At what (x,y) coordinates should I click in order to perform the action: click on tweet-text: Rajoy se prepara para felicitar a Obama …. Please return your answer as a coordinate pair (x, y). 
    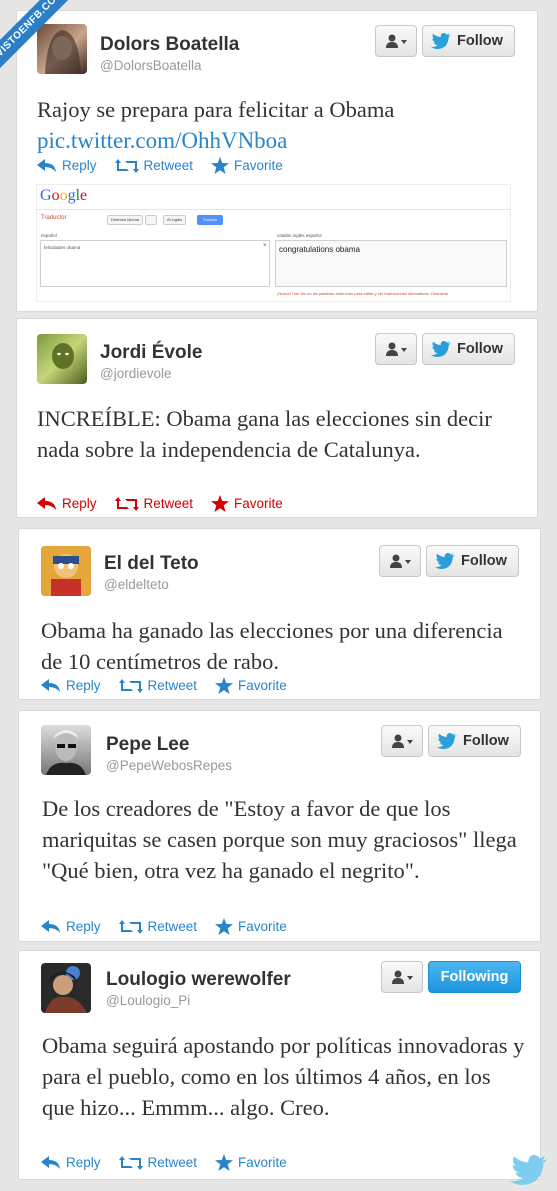
    Looking at the image, I should click on (277, 125).